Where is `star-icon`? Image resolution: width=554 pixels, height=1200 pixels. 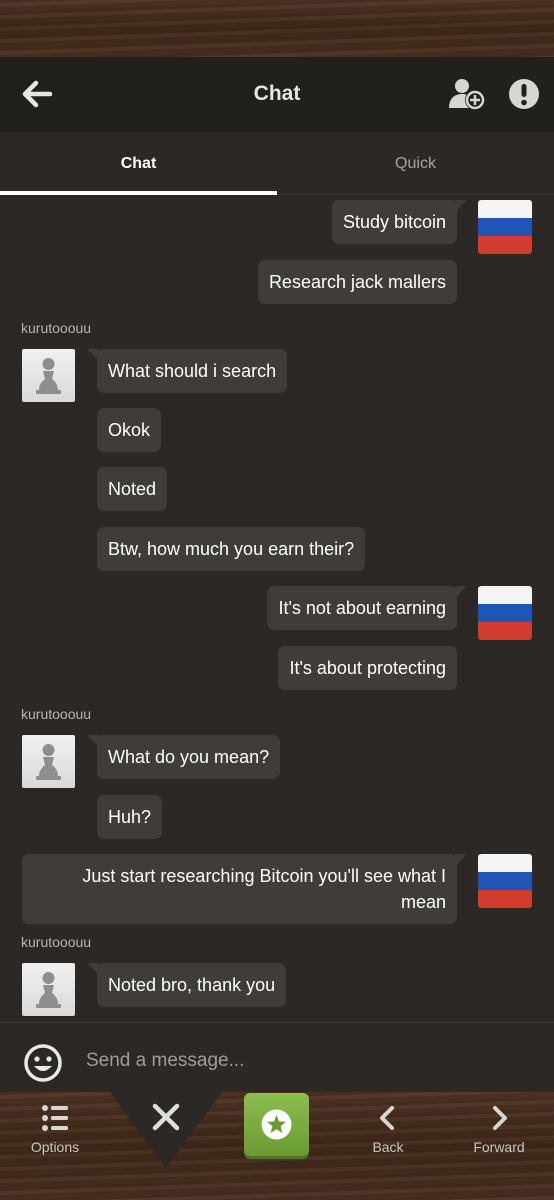 star-icon is located at coordinates (276, 1124).